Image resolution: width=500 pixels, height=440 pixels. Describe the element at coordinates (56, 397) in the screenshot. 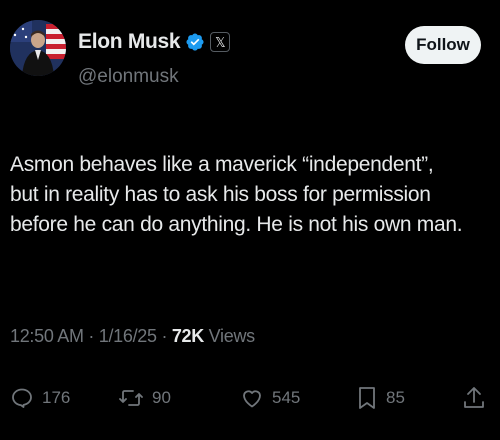

I see `reply-count: 176` at that location.